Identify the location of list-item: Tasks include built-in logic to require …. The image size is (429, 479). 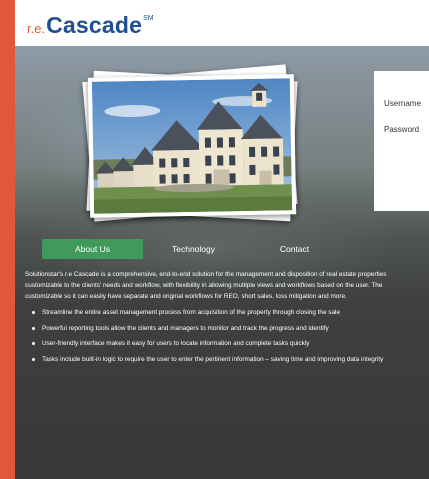
(227, 359).